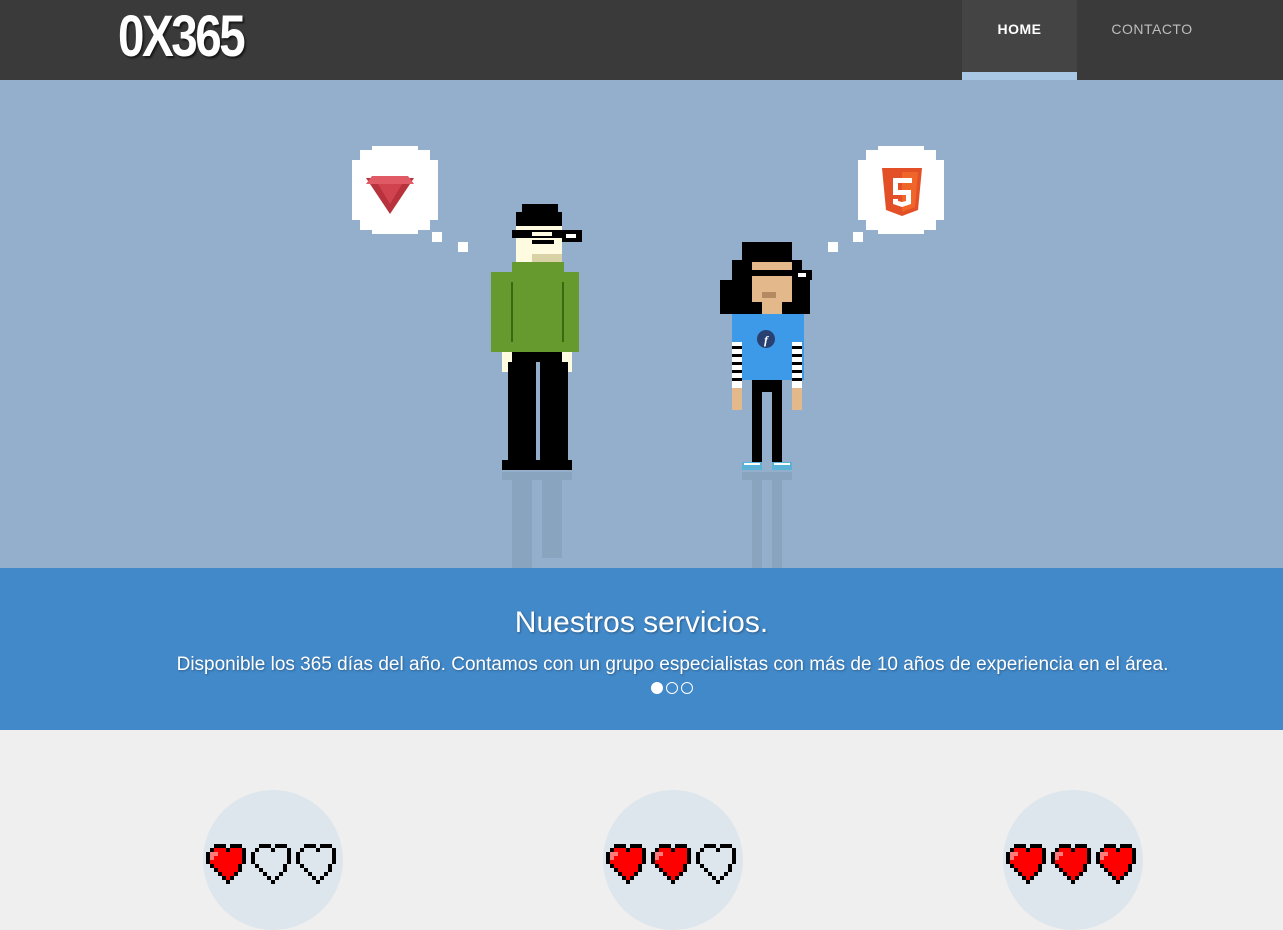 This screenshot has width=1283, height=930. Describe the element at coordinates (1019, 40) in the screenshot. I see `nav-home-link: HOME` at that location.